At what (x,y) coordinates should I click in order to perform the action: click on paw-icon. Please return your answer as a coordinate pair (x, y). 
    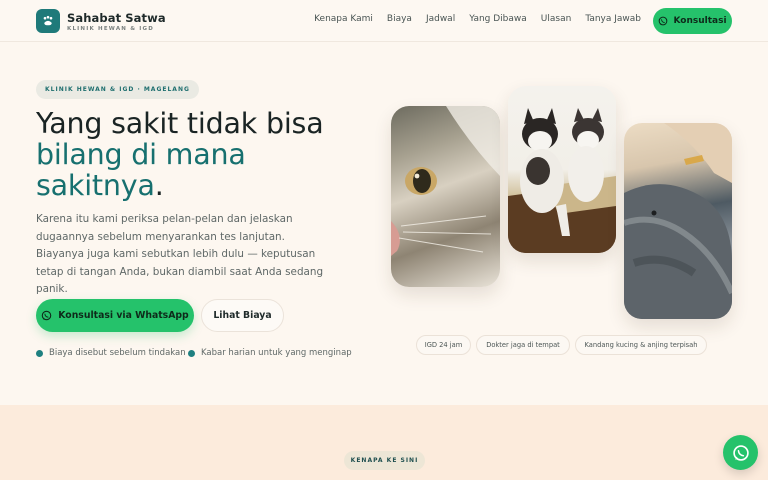
    Looking at the image, I should click on (48, 20).